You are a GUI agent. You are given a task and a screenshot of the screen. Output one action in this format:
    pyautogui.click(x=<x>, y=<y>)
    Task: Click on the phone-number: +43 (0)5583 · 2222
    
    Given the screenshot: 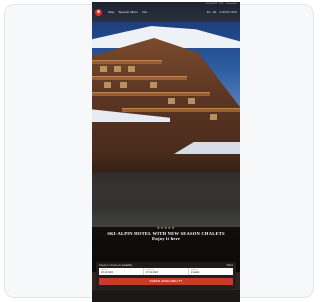 What is the action you would take?
    pyautogui.click(x=214, y=4)
    